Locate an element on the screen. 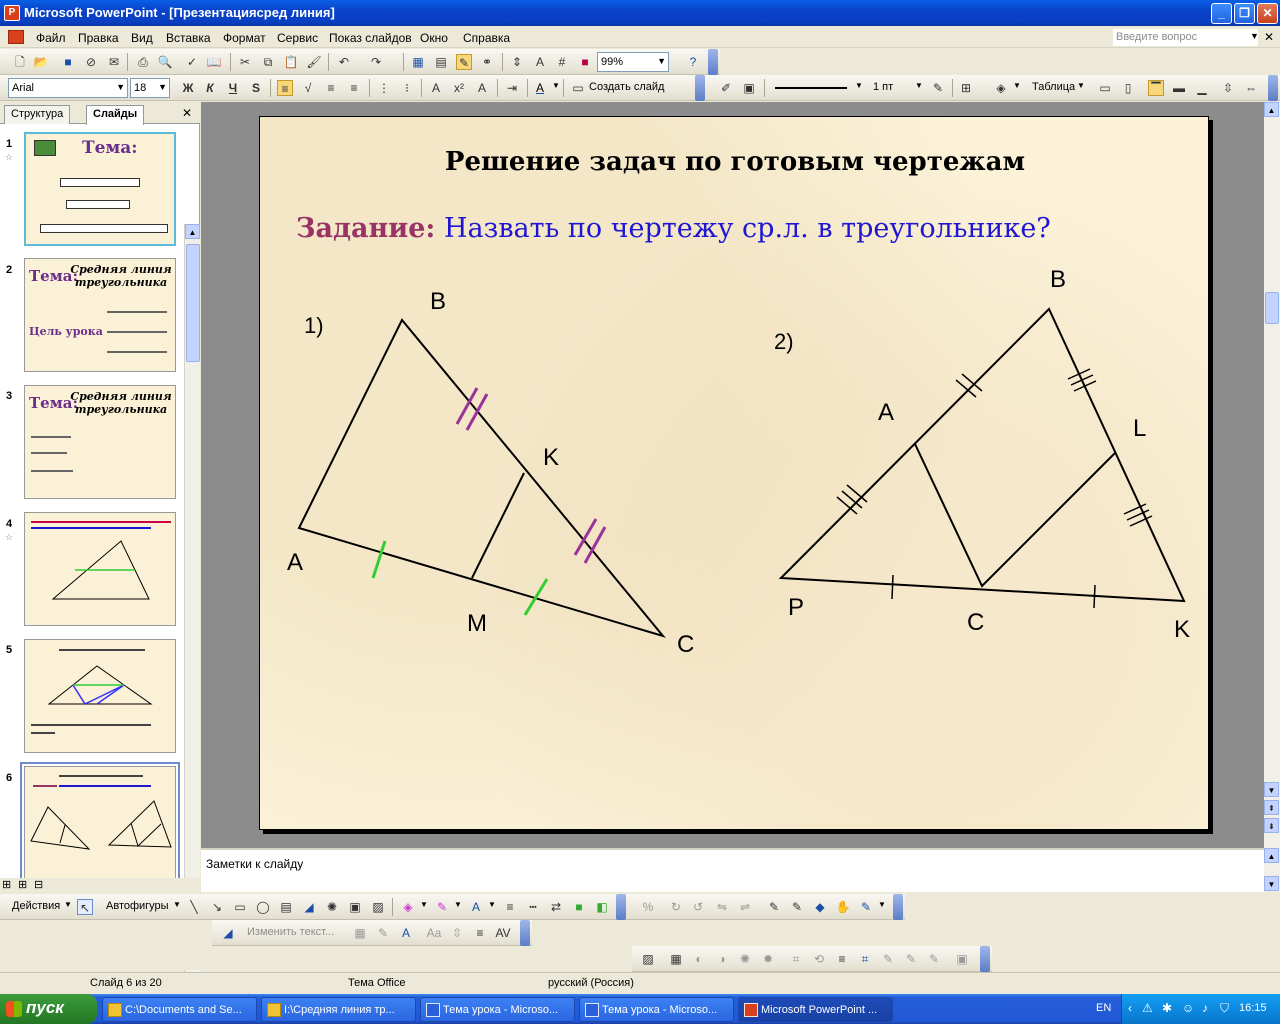 The width and height of the screenshot is (1280, 1024). split-cells-icon: ▯ is located at coordinates (1128, 88).